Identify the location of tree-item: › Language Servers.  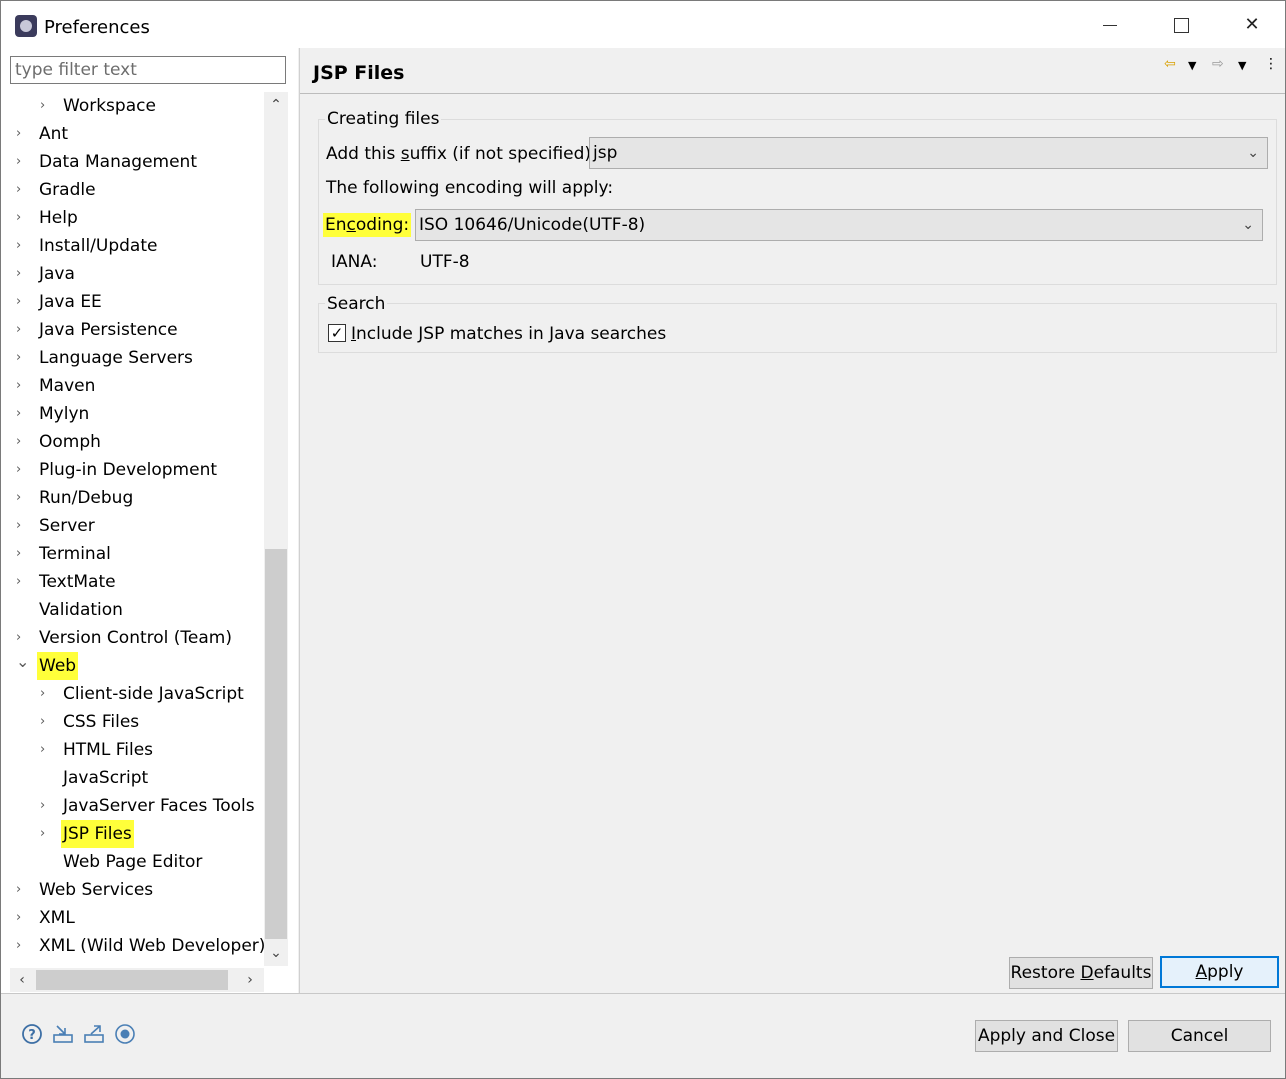
(137, 358).